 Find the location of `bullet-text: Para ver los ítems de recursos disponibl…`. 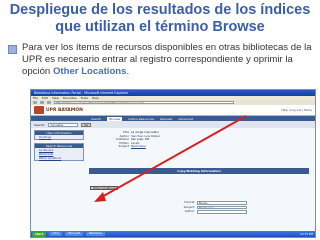

bullet-text: Para ver los ítems de recursos disponibl… is located at coordinates (168, 60).